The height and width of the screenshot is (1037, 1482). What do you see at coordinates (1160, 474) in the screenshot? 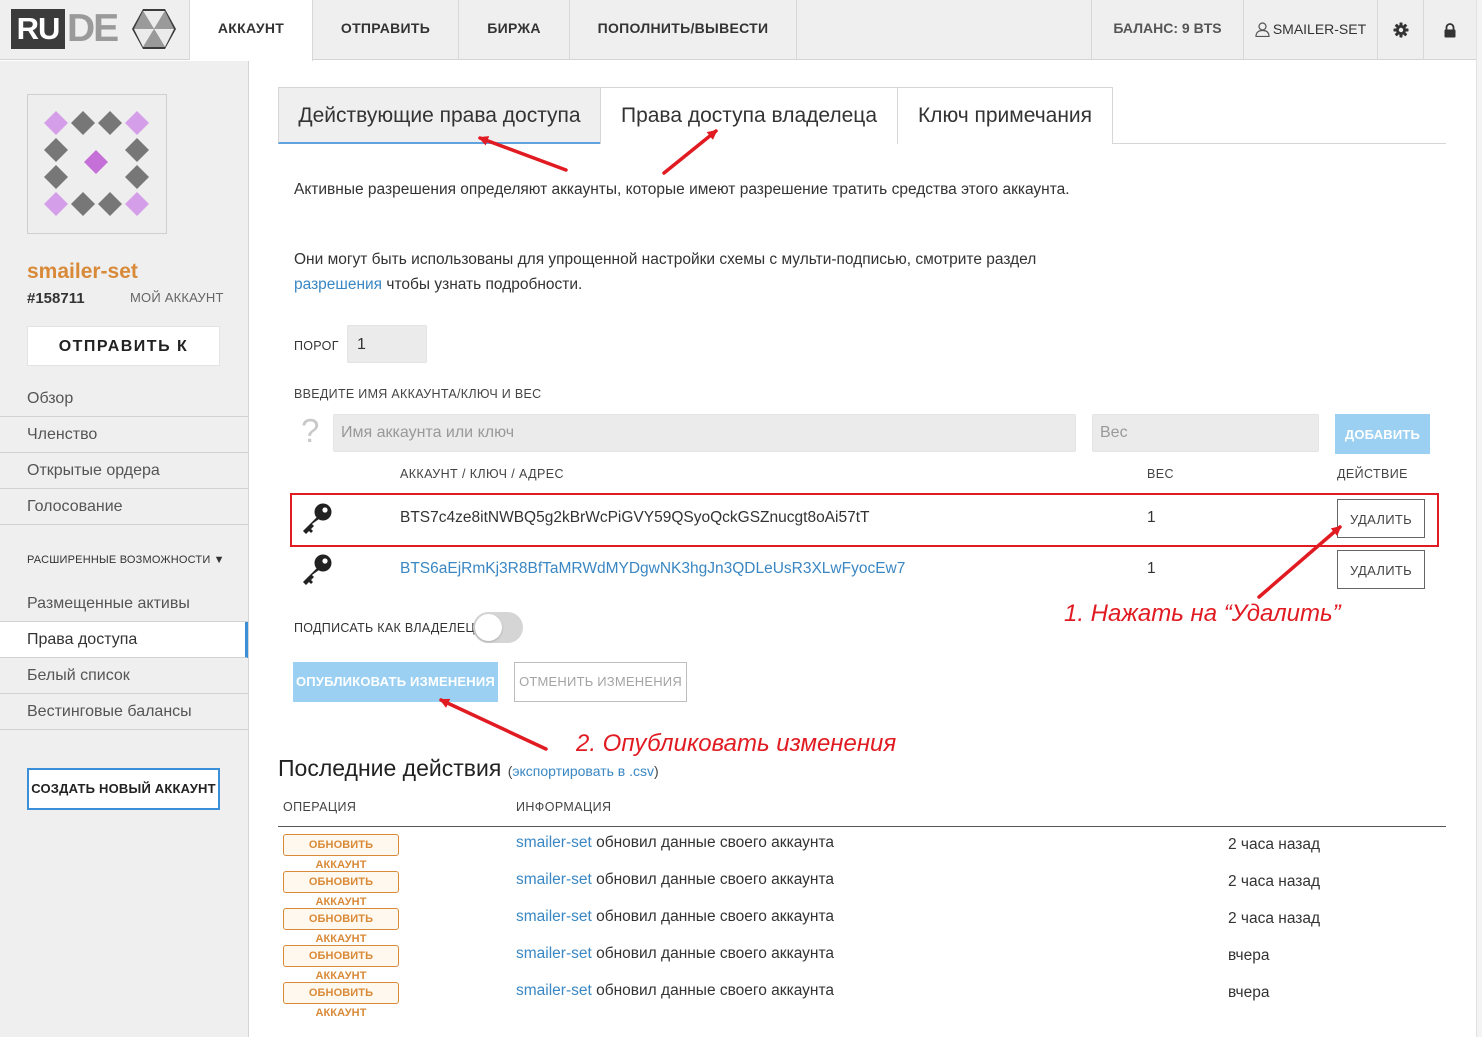
I see `column-header-weight: ВЕС` at bounding box center [1160, 474].